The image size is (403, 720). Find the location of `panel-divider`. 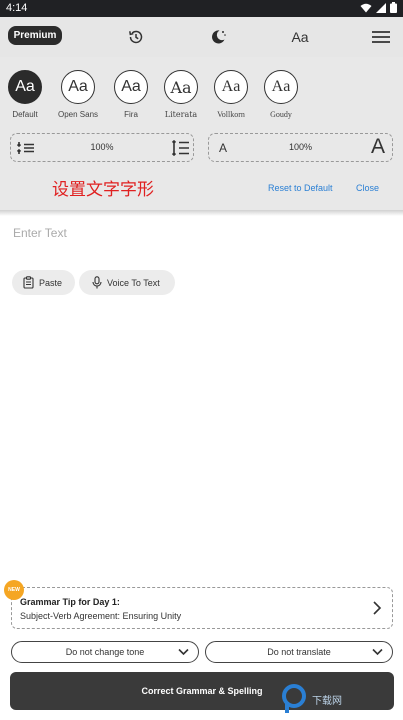

panel-divider is located at coordinates (201, 213).